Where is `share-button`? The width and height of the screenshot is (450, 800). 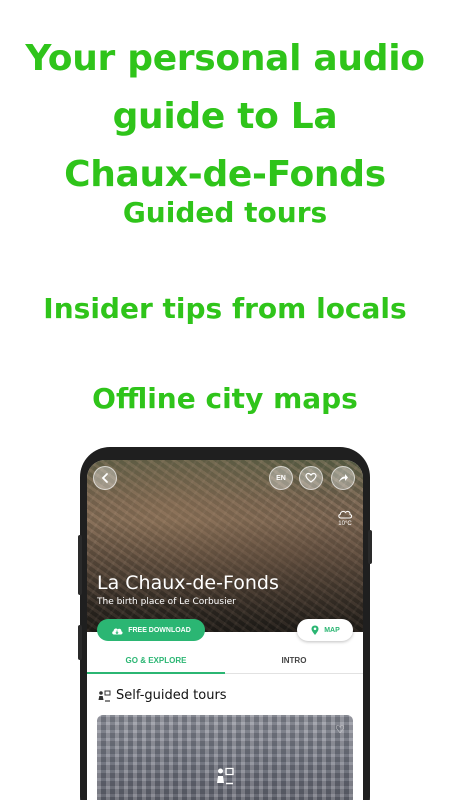 share-button is located at coordinates (343, 478).